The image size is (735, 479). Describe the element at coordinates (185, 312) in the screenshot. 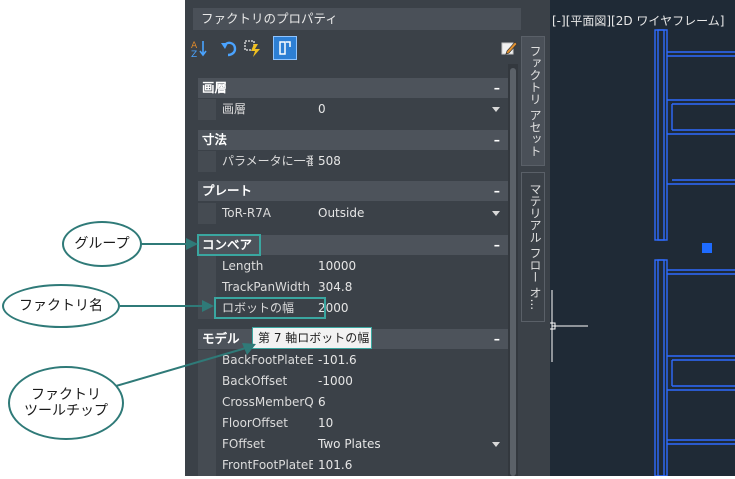

I see `callout-connectors` at that location.